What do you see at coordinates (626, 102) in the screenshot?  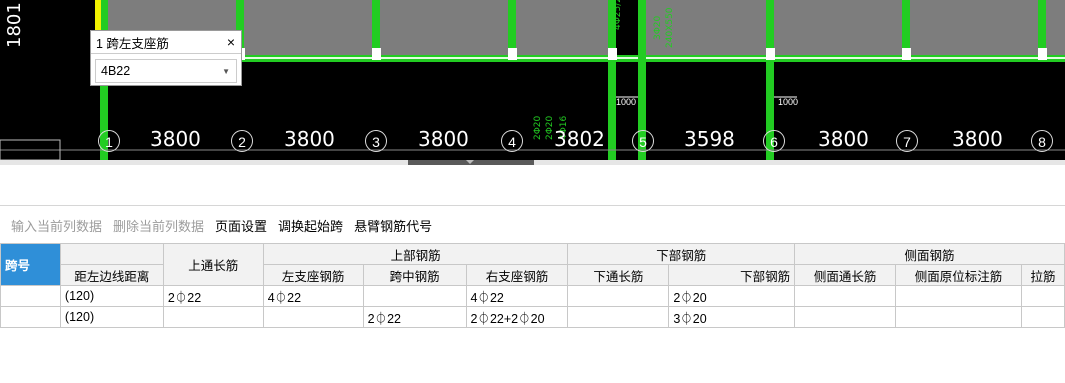 I see `small-dim-1: 1000` at bounding box center [626, 102].